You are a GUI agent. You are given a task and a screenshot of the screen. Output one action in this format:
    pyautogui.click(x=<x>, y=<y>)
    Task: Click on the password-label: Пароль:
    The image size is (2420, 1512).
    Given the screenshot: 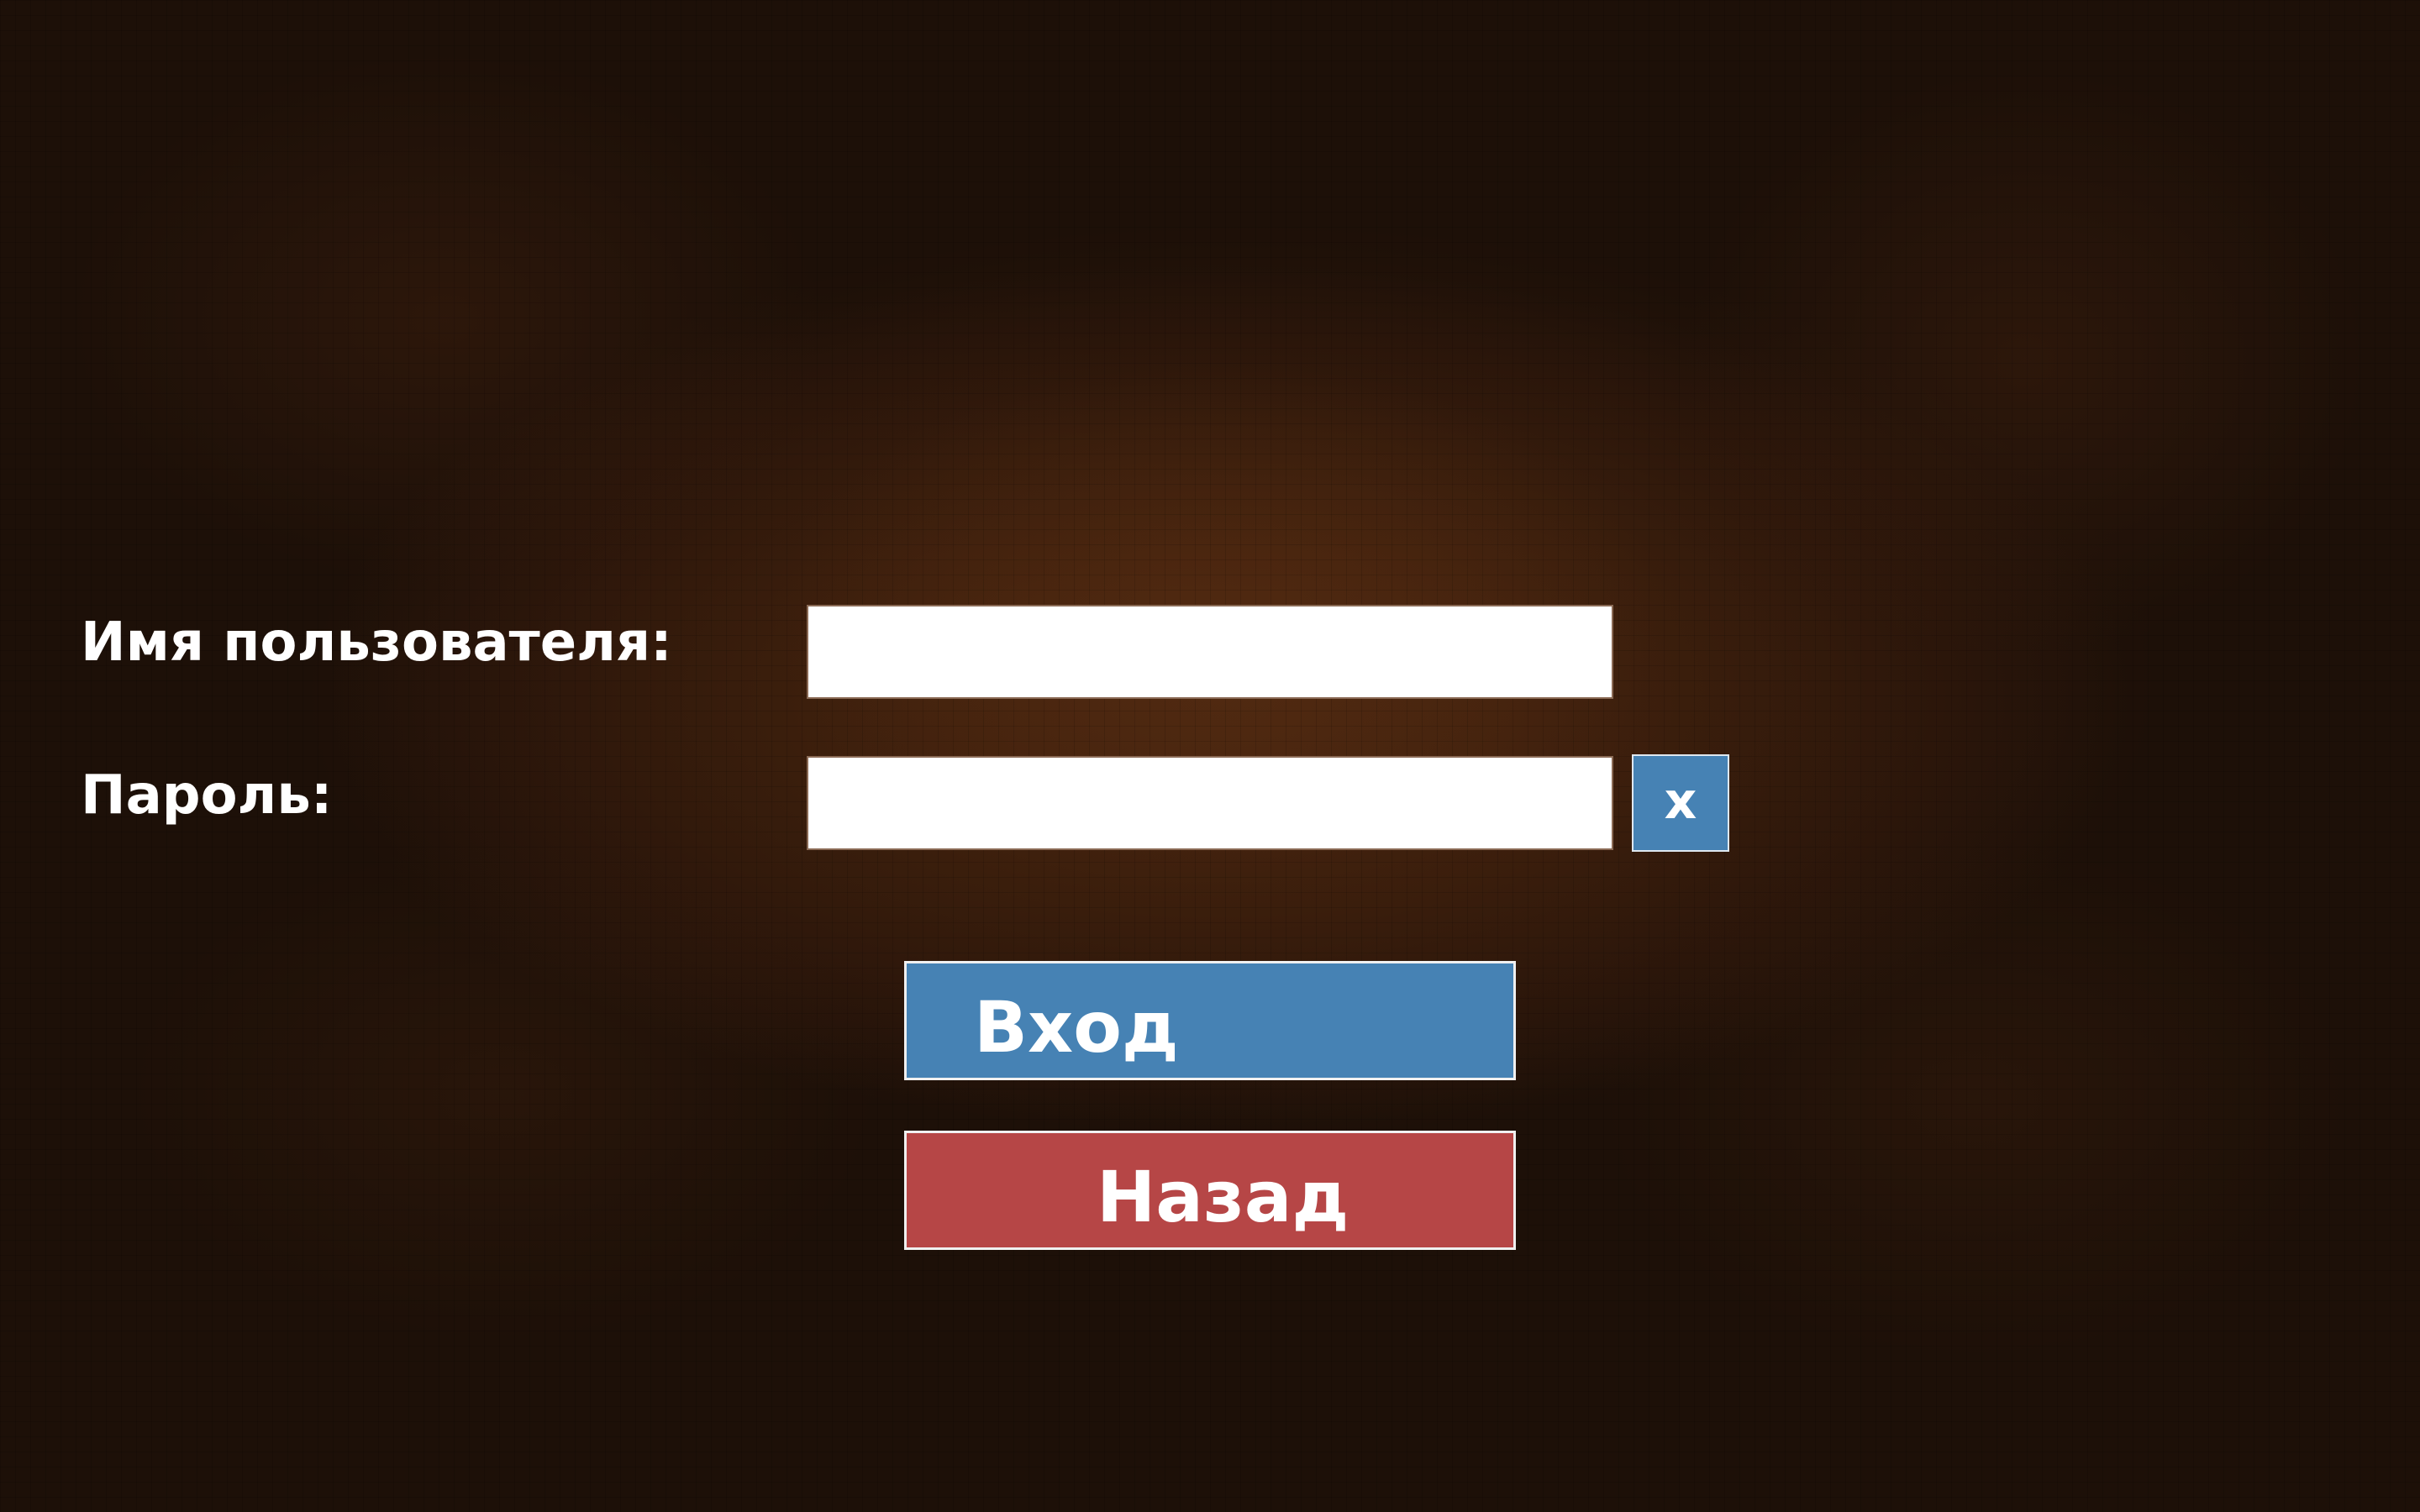 What is the action you would take?
    pyautogui.click(x=207, y=795)
    